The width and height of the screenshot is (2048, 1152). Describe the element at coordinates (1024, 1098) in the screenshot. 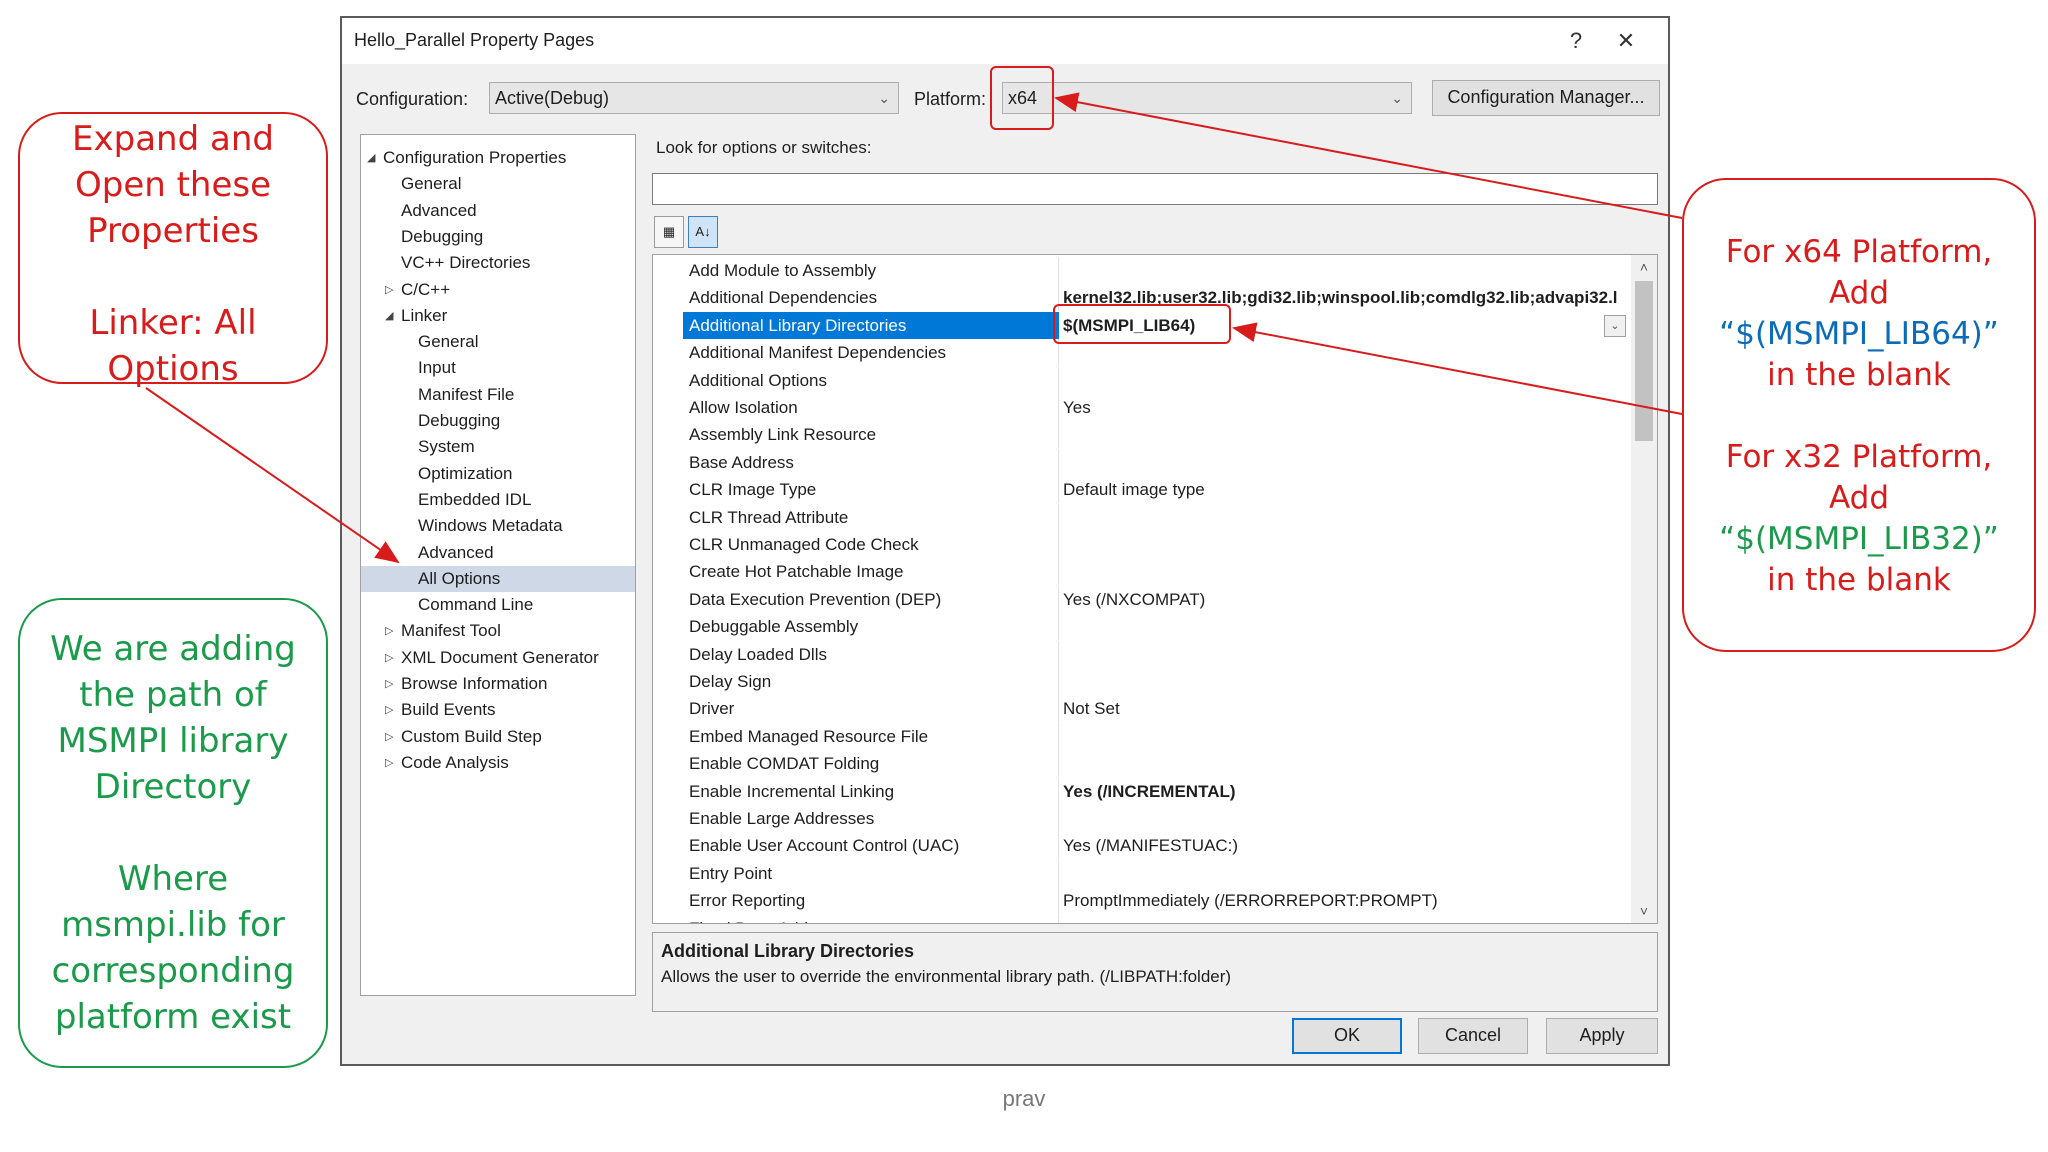

I see `footer-text: prav` at that location.